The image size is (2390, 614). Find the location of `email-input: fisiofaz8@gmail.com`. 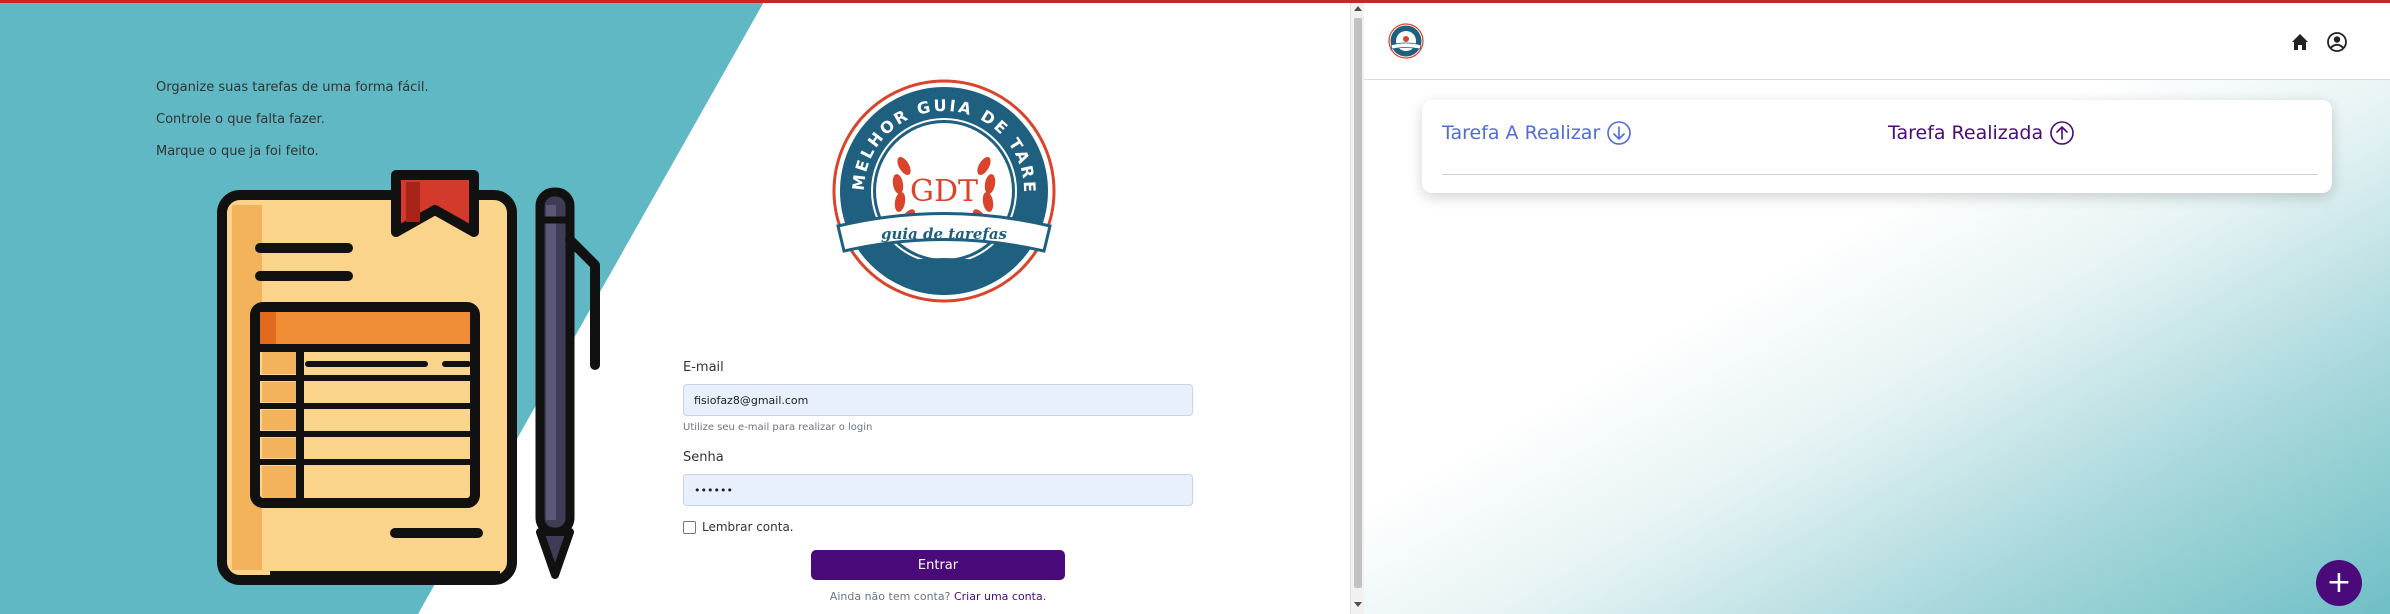

email-input: fisiofaz8@gmail.com is located at coordinates (938, 400).